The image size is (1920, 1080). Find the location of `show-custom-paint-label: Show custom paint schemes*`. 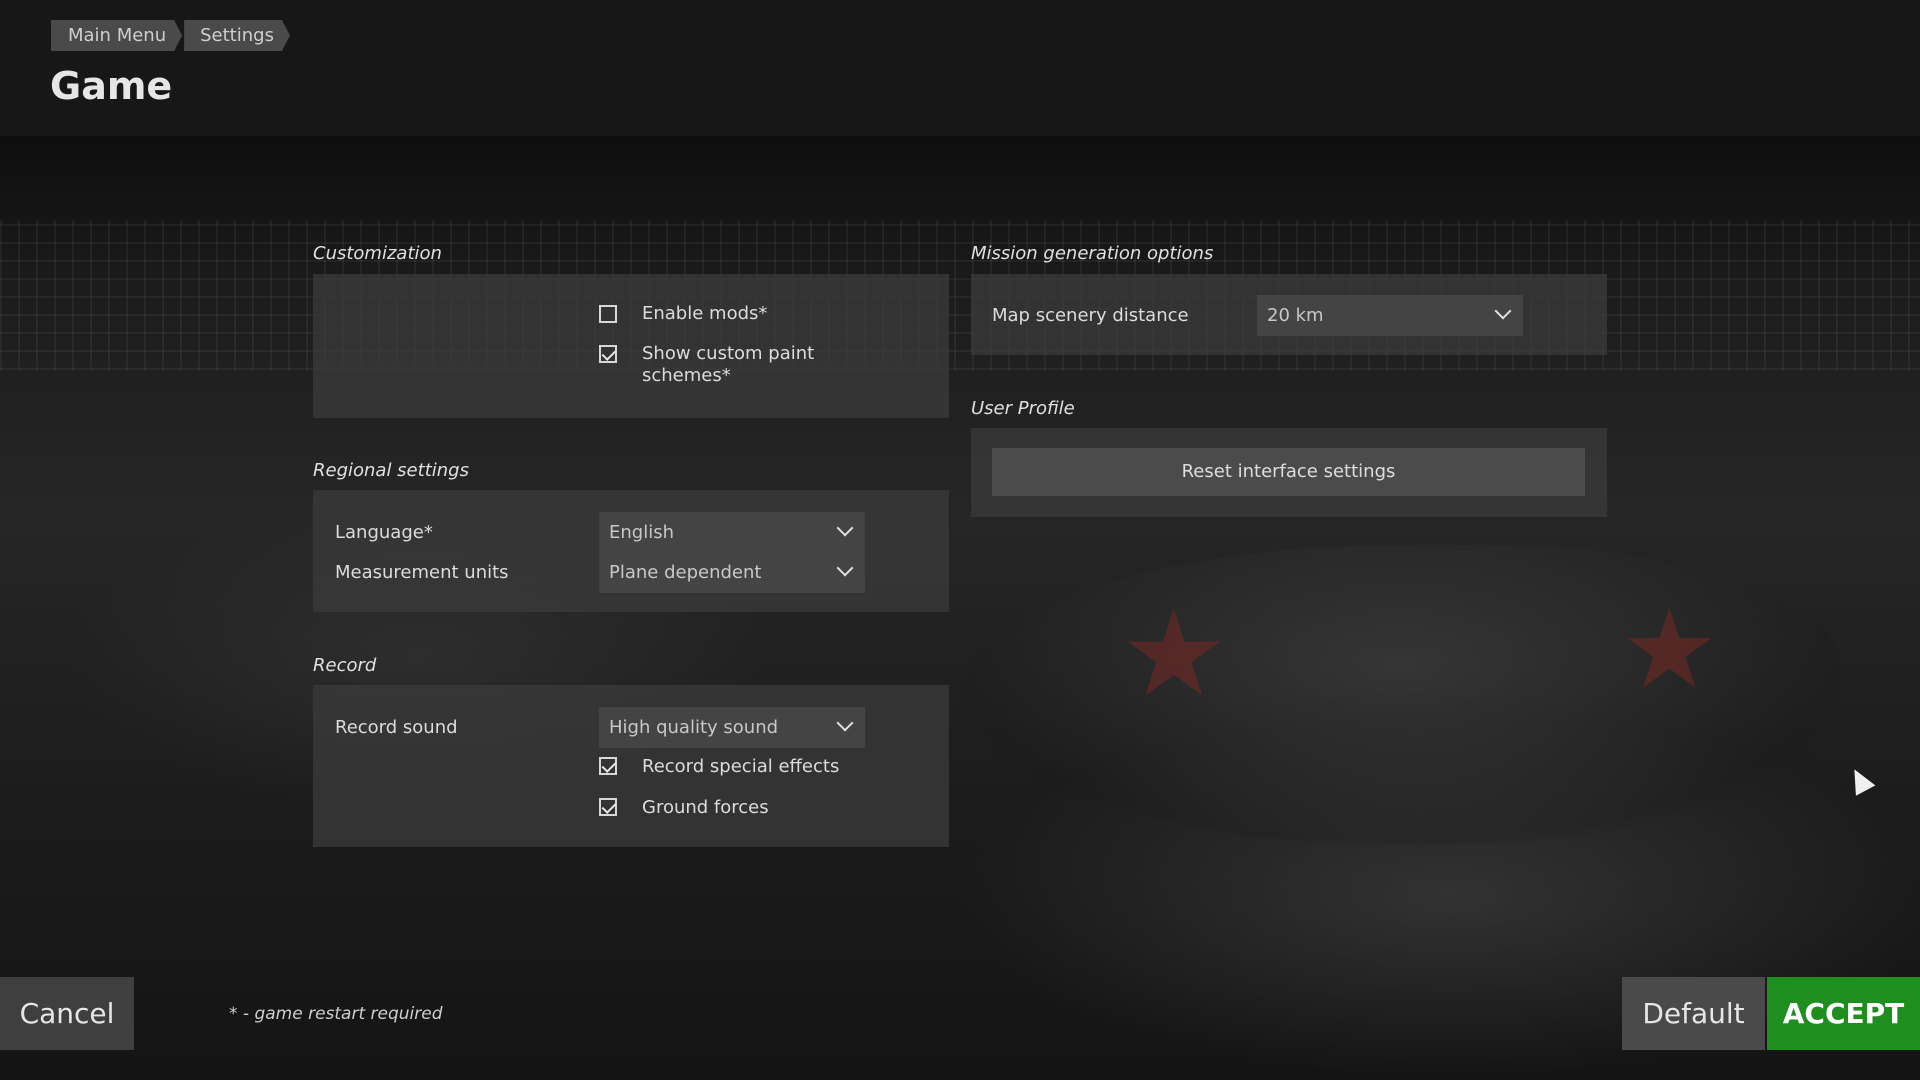

show-custom-paint-label: Show custom paint schemes* is located at coordinates (728, 364).